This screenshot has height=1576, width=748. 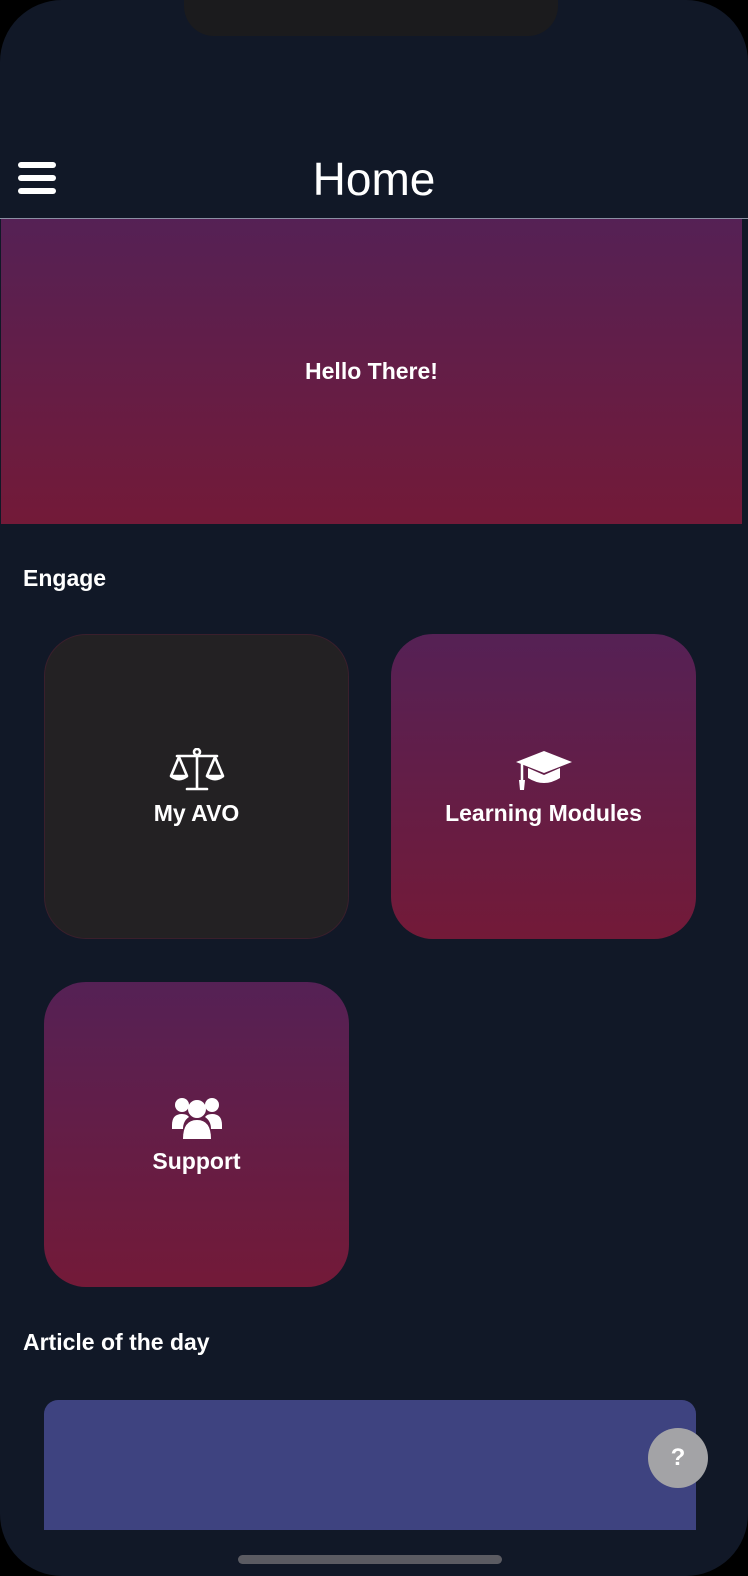 What do you see at coordinates (196, 1160) in the screenshot?
I see `support-label: Support` at bounding box center [196, 1160].